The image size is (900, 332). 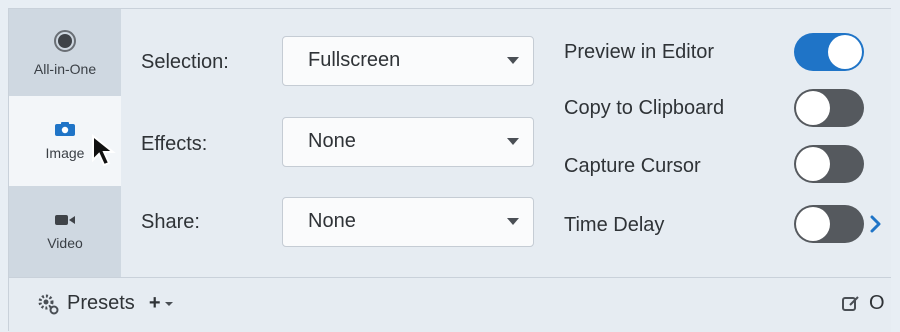 I want to click on preview-in-editor-label: Preview in Editor, so click(x=639, y=52).